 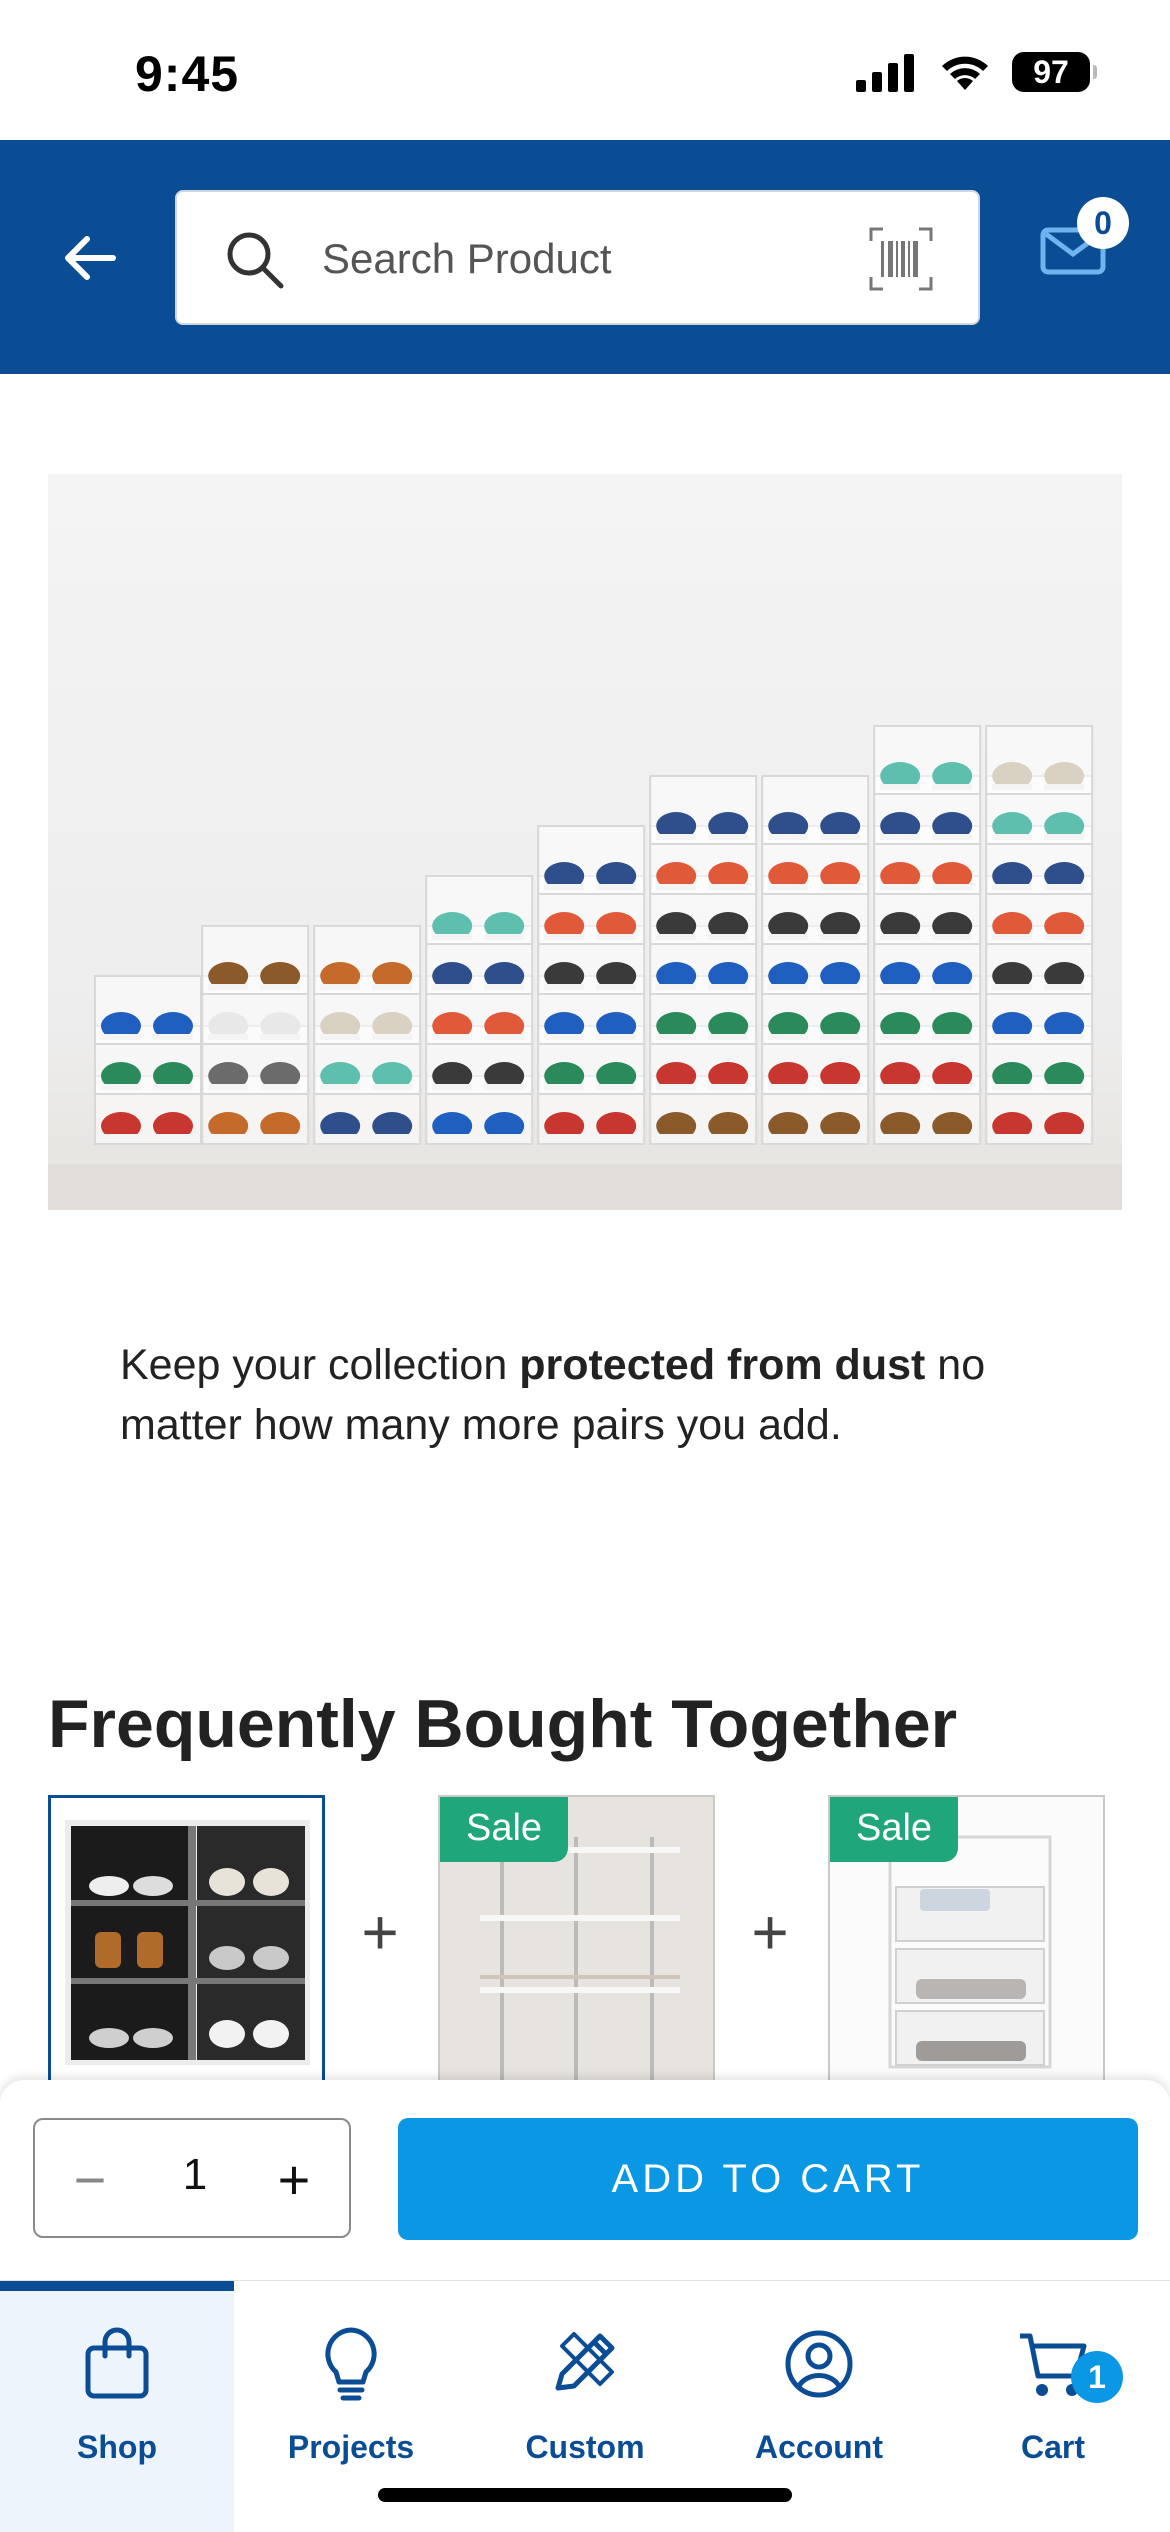 What do you see at coordinates (1097, 2377) in the screenshot?
I see `cart-count-badge: 1` at bounding box center [1097, 2377].